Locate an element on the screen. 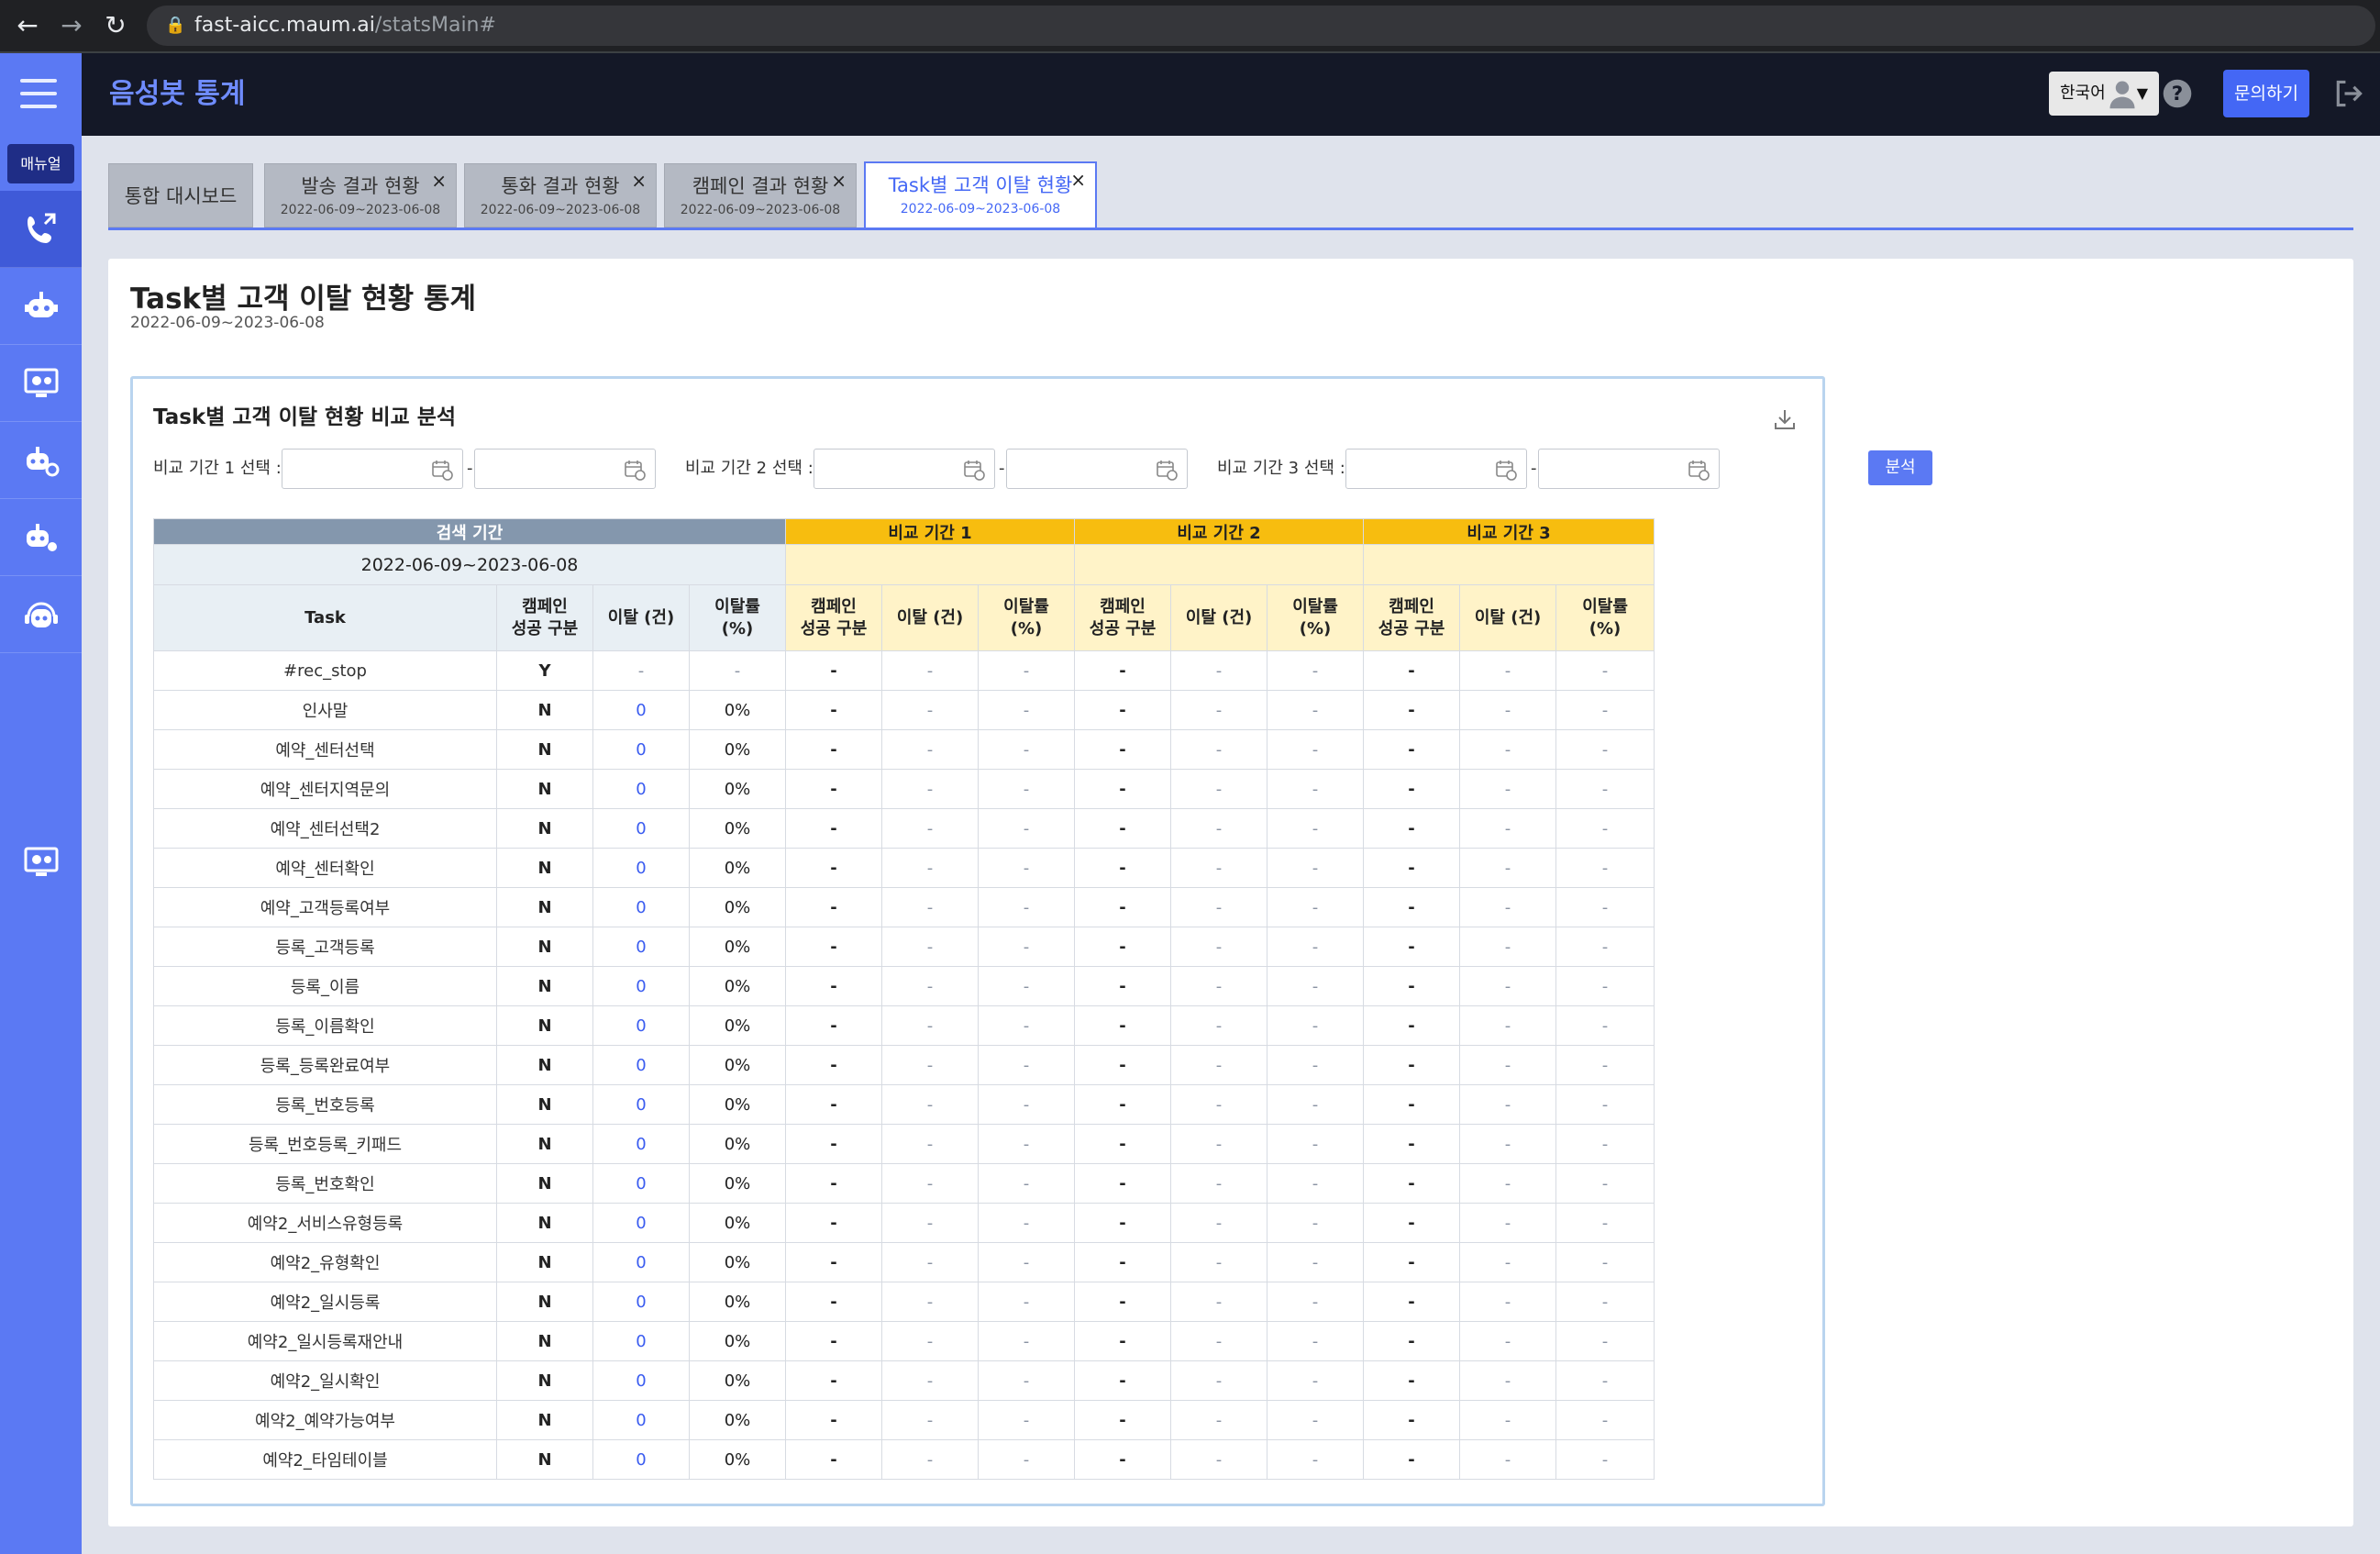  sidebar-item-settings is located at coordinates (41, 862).